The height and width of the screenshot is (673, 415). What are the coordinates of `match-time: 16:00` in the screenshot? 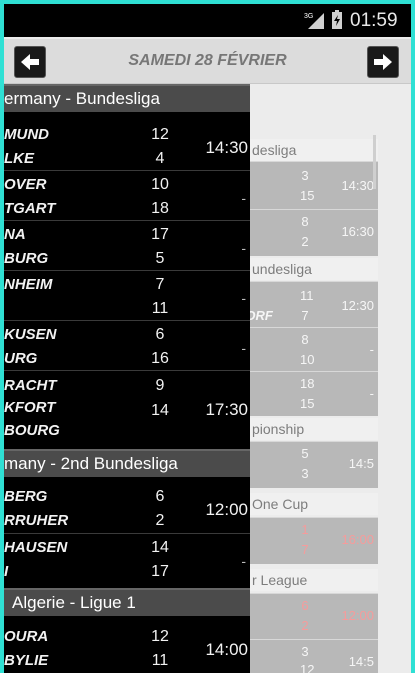 It's located at (357, 539).